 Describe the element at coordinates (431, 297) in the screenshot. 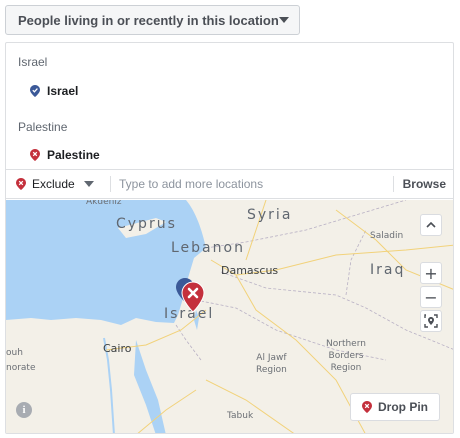

I see `zoom-out-button: −` at that location.